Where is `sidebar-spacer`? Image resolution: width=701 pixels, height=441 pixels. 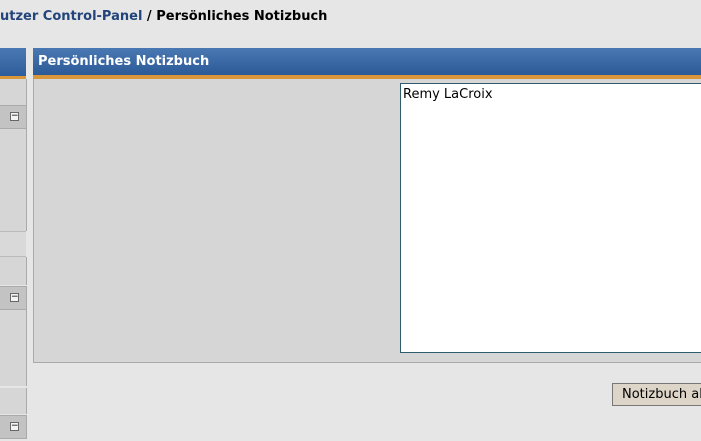 sidebar-spacer is located at coordinates (13, 92).